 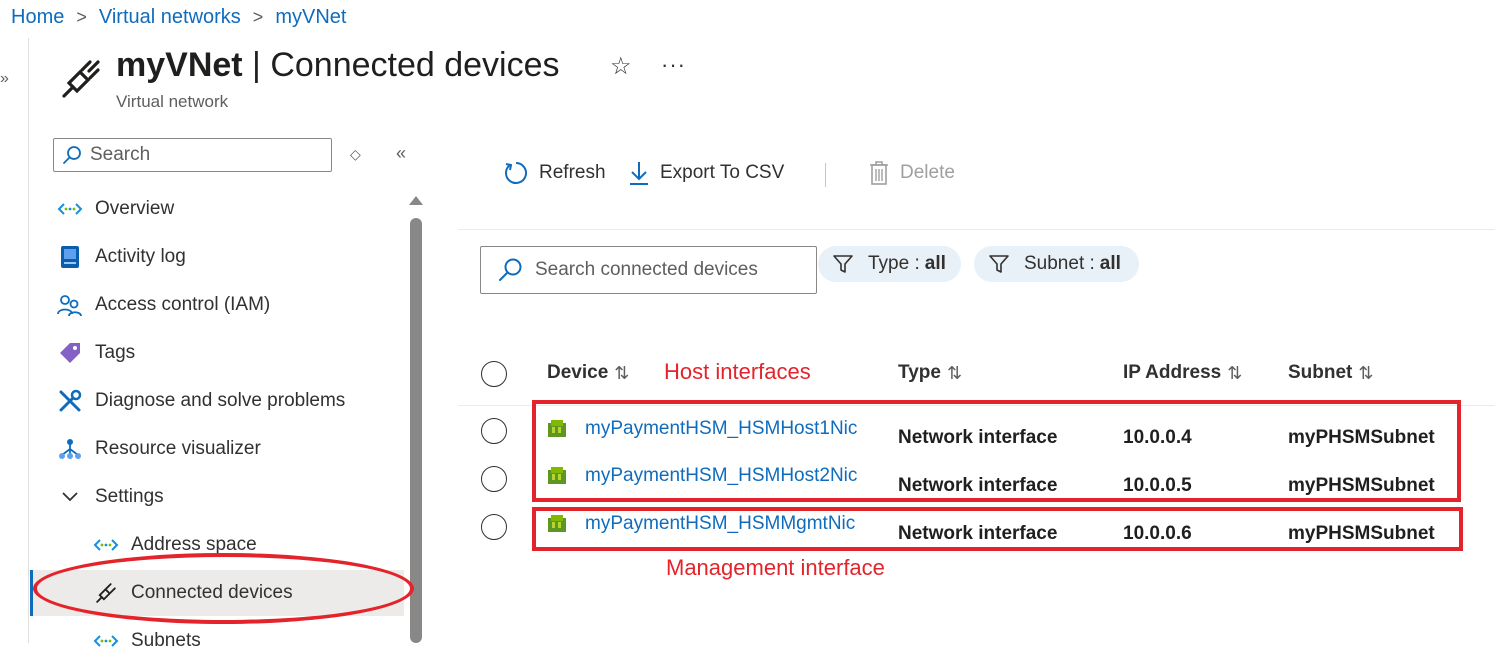 I want to click on sidebar-item-overview: Overview, so click(x=115, y=209).